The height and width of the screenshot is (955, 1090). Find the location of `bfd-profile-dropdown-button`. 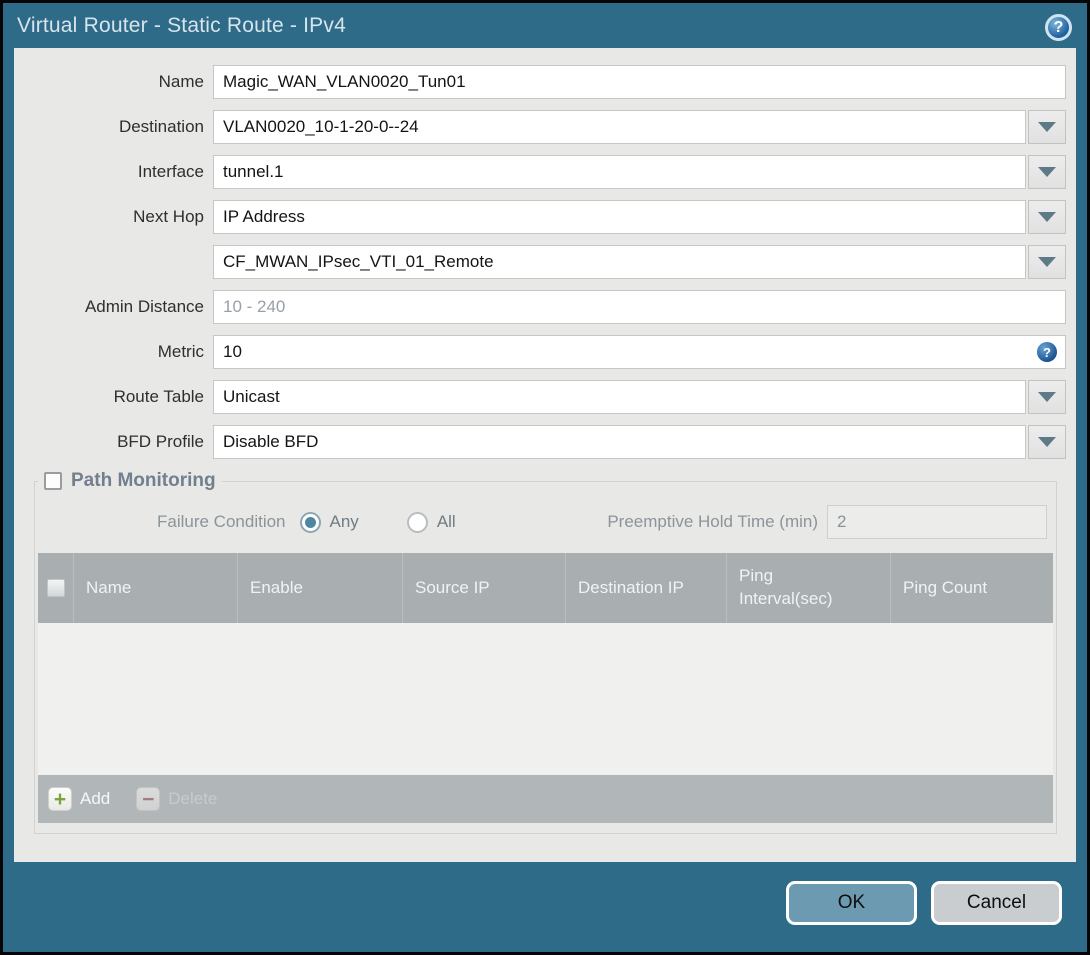

bfd-profile-dropdown-button is located at coordinates (1047, 442).